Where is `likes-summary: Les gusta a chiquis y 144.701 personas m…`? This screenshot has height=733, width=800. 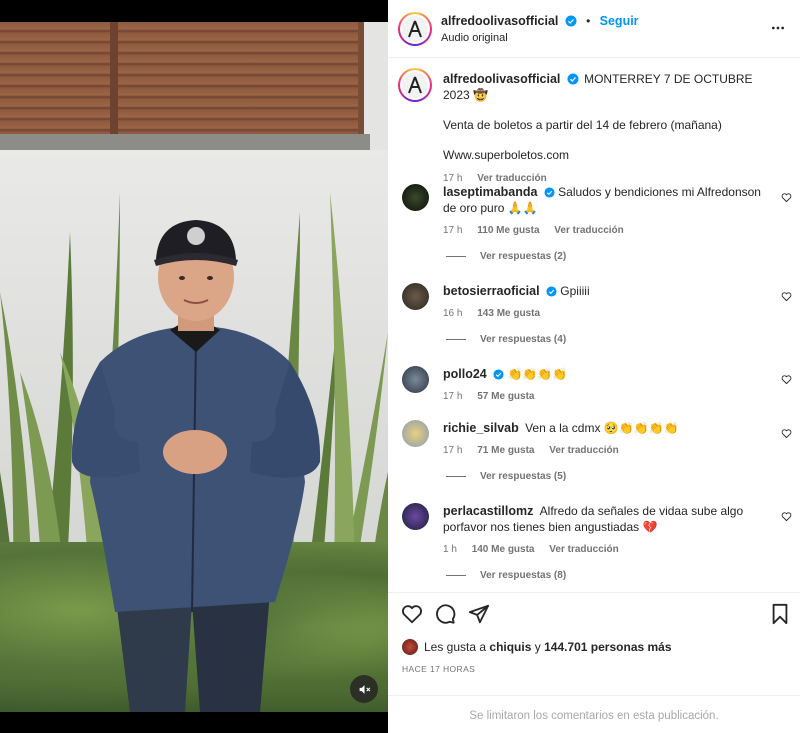
likes-summary: Les gusta a chiquis y 144.701 personas m… is located at coordinates (537, 647).